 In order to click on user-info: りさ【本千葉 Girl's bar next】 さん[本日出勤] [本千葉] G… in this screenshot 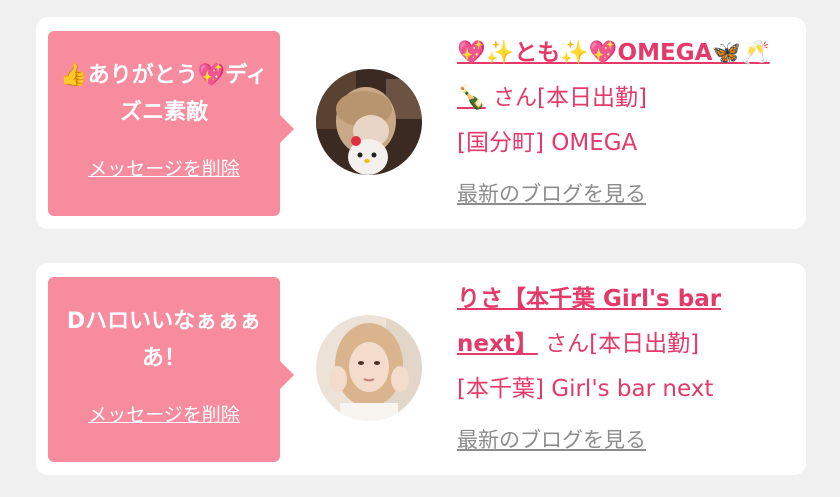, I will do `click(622, 344)`.